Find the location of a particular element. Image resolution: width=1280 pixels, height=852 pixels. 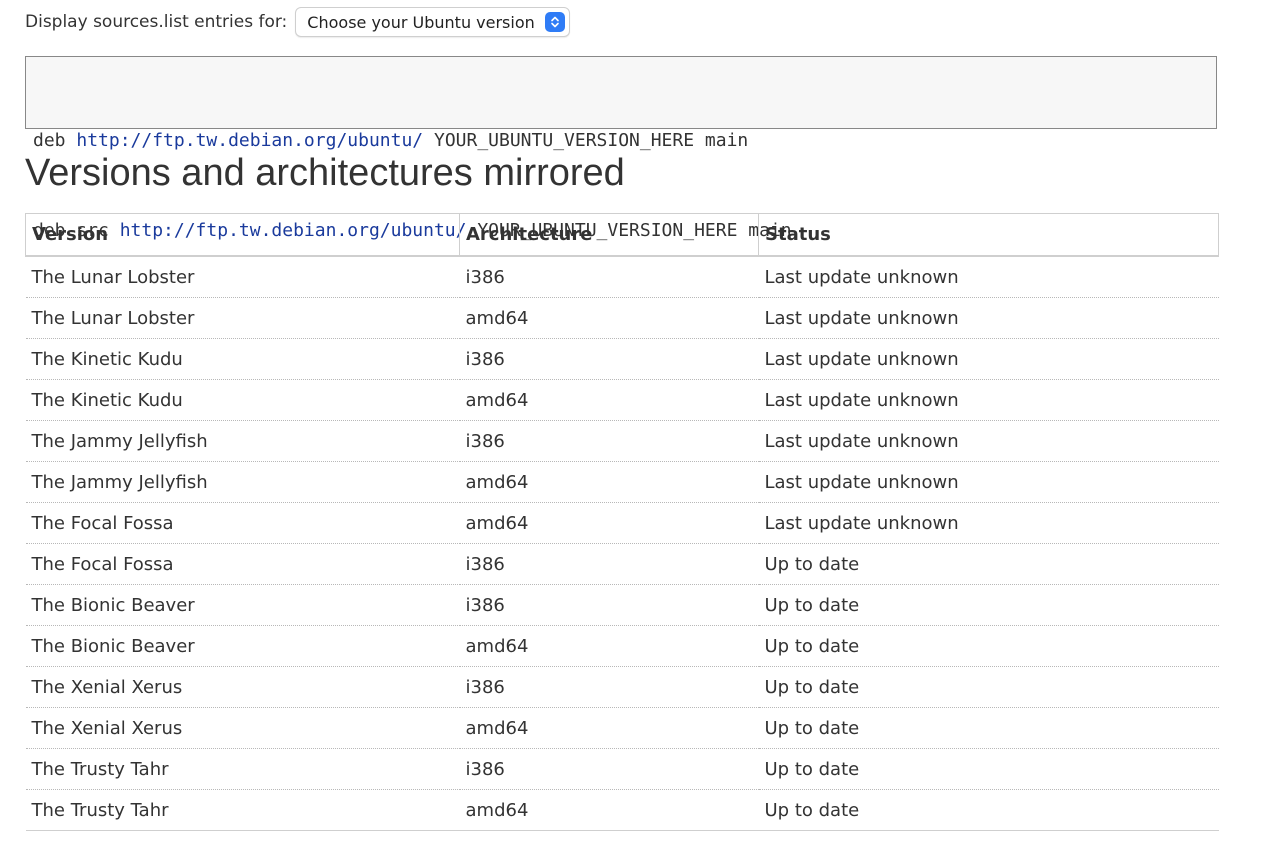

table-row: The Trusty Tahr amd64 Up to date is located at coordinates (622, 810).